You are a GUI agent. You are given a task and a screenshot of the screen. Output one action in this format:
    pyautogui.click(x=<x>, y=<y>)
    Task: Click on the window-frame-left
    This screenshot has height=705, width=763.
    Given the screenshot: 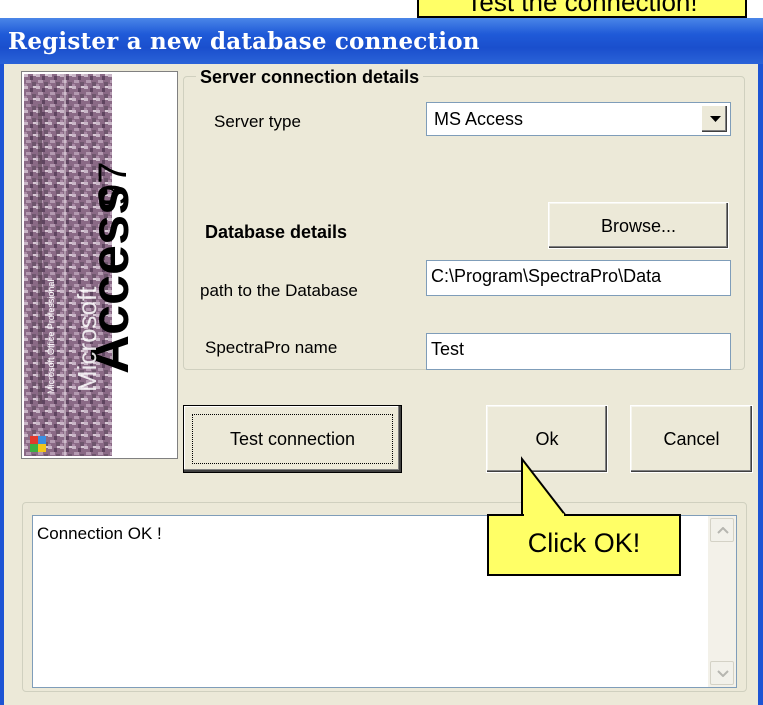 What is the action you would take?
    pyautogui.click(x=2, y=384)
    